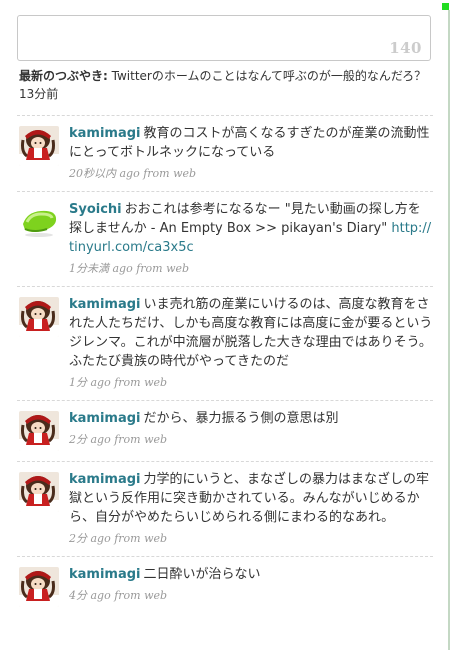 This screenshot has width=454, height=650. What do you see at coordinates (445, 6) in the screenshot?
I see `status-marker` at bounding box center [445, 6].